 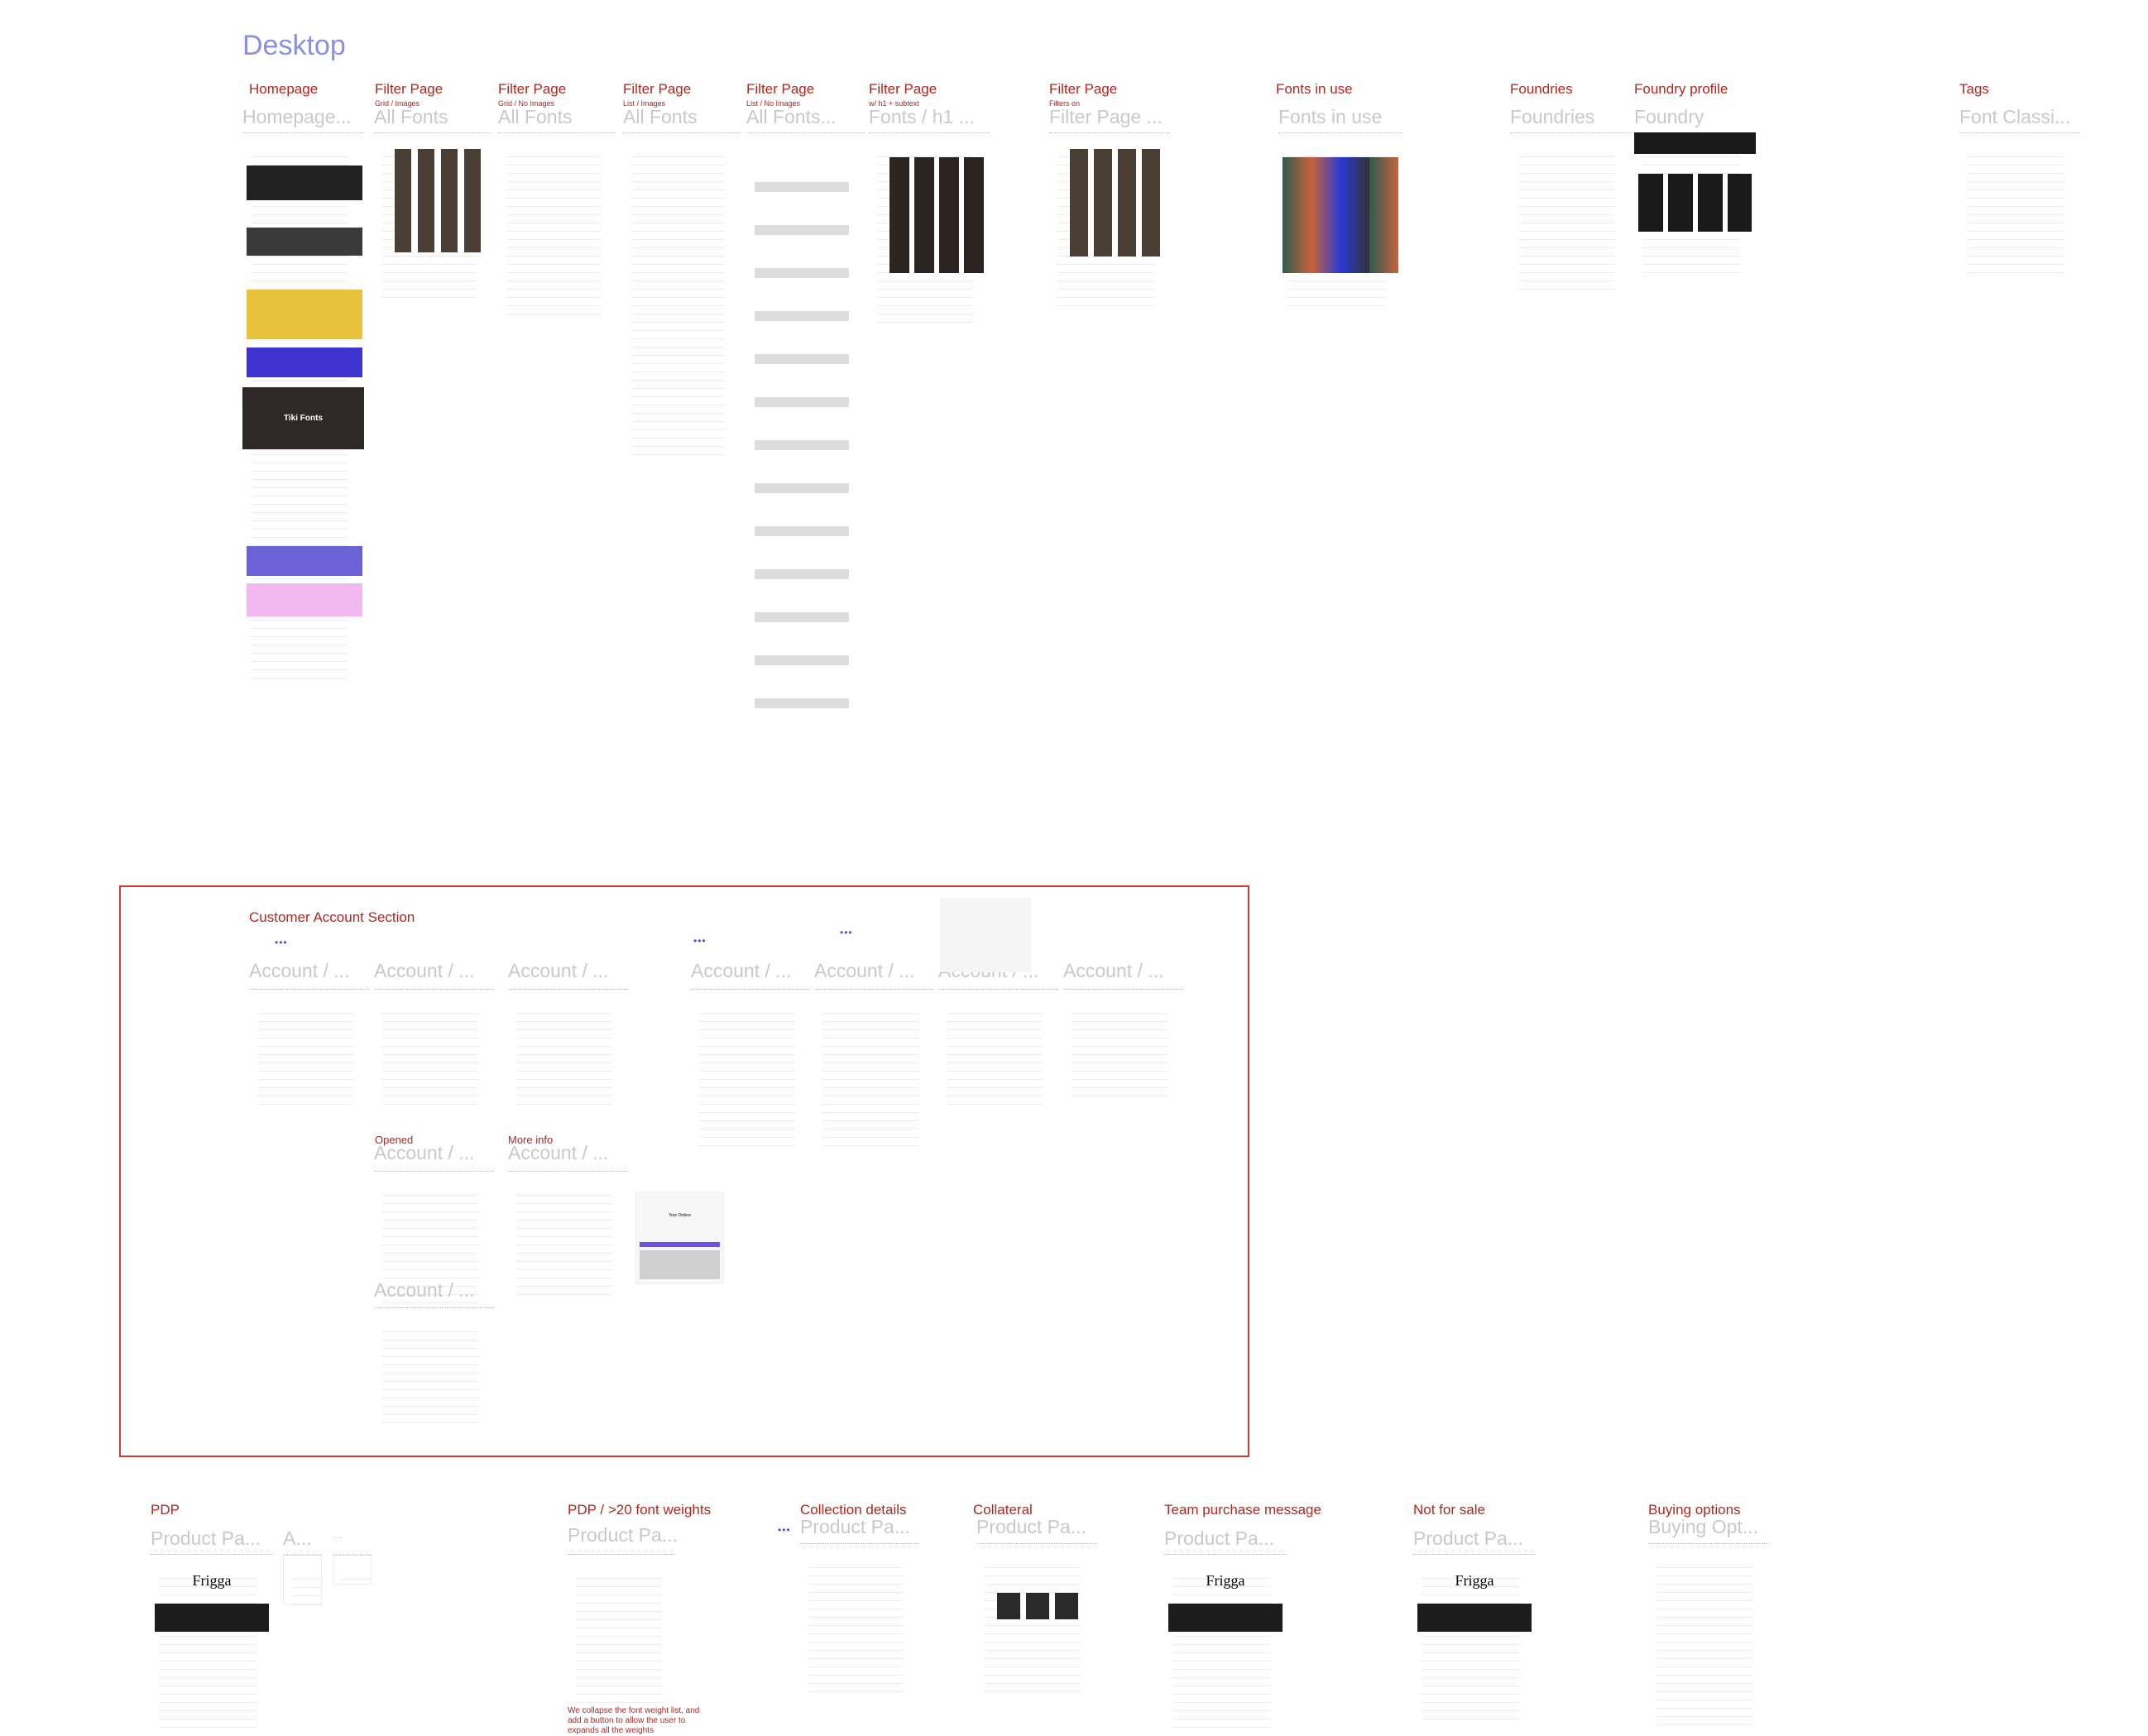 What do you see at coordinates (303, 418) in the screenshot?
I see `tiki-banner: Tiki Fonts` at bounding box center [303, 418].